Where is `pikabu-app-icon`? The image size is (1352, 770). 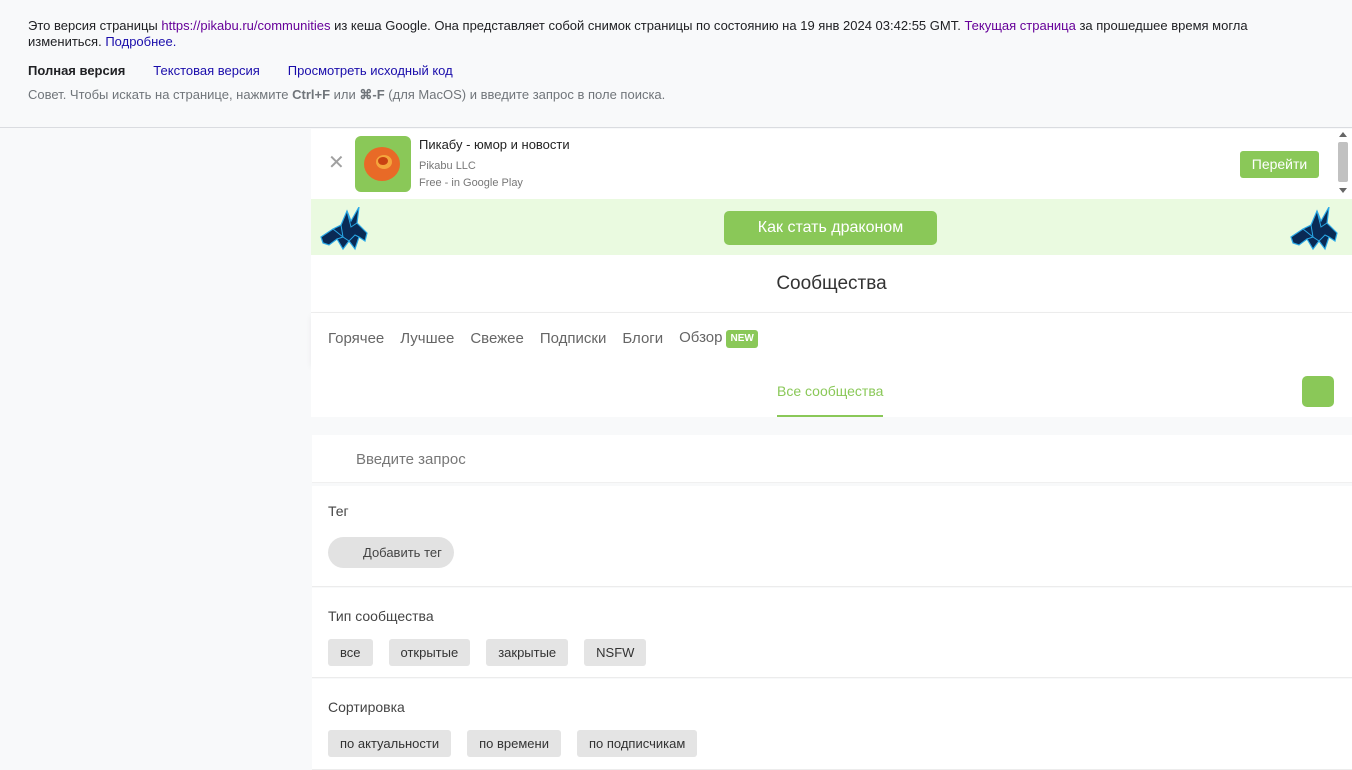
pikabu-app-icon is located at coordinates (383, 164).